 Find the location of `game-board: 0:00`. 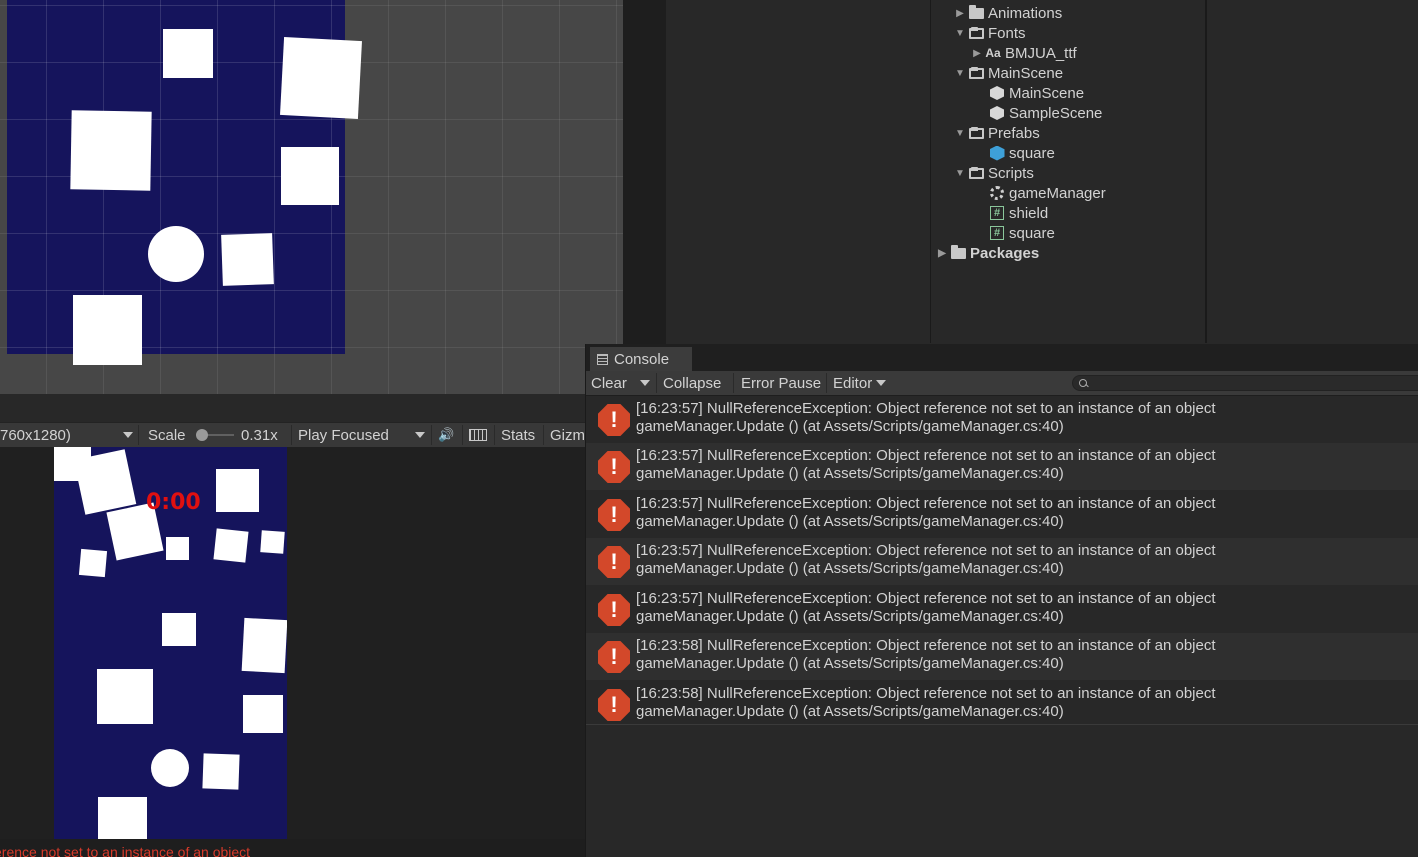

game-board: 0:00 is located at coordinates (170, 643).